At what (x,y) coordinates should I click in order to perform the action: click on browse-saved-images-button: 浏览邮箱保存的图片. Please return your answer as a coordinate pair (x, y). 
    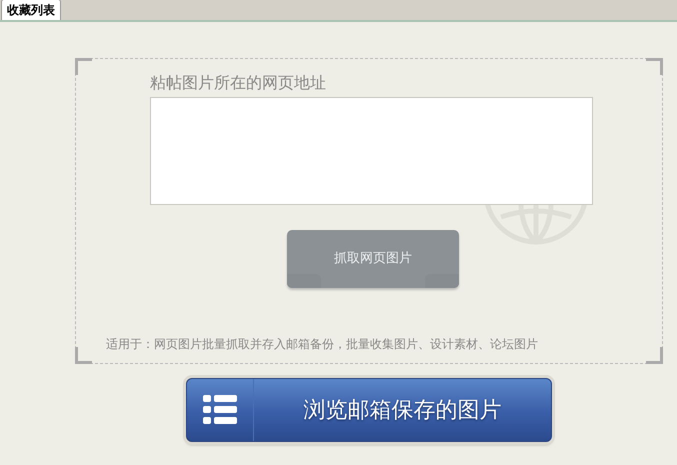
    Looking at the image, I should click on (369, 410).